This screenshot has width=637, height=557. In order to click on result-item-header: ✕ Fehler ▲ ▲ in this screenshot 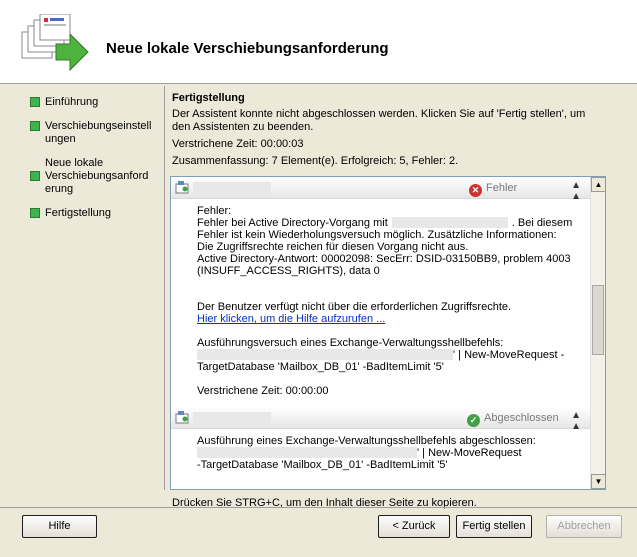, I will do `click(381, 189)`.